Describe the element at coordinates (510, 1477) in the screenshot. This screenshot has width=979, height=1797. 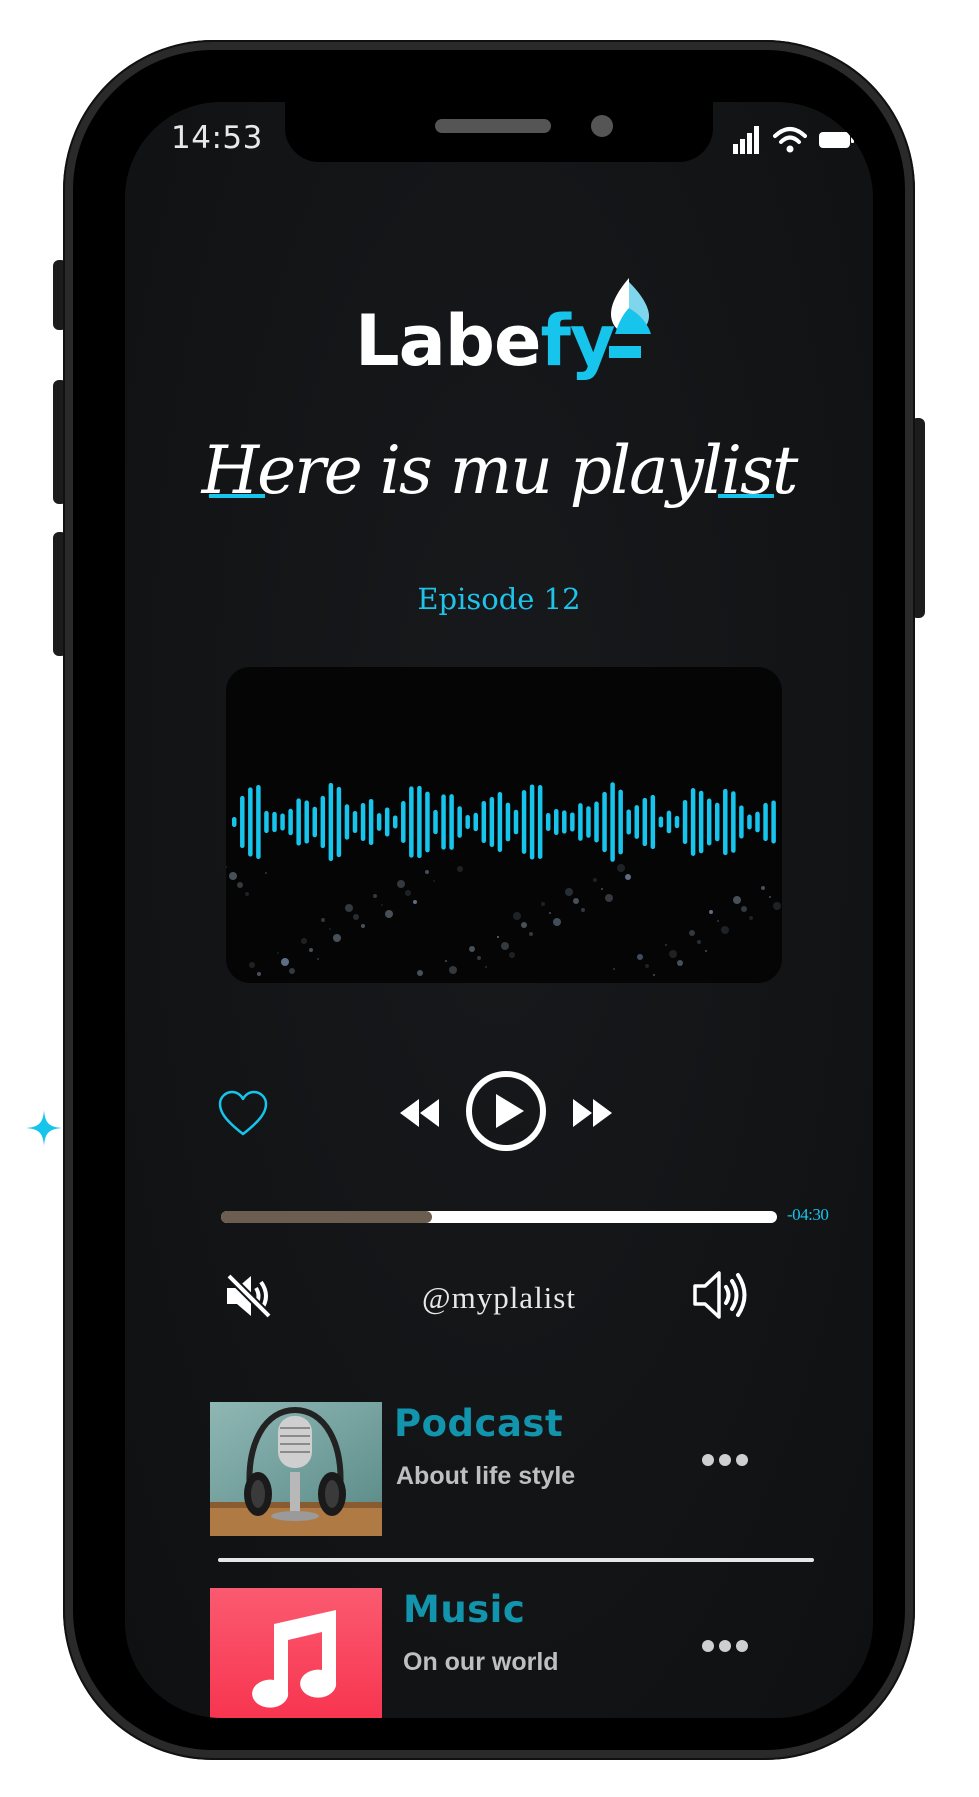
I see `list-item-podcast: Podcast About life style` at that location.